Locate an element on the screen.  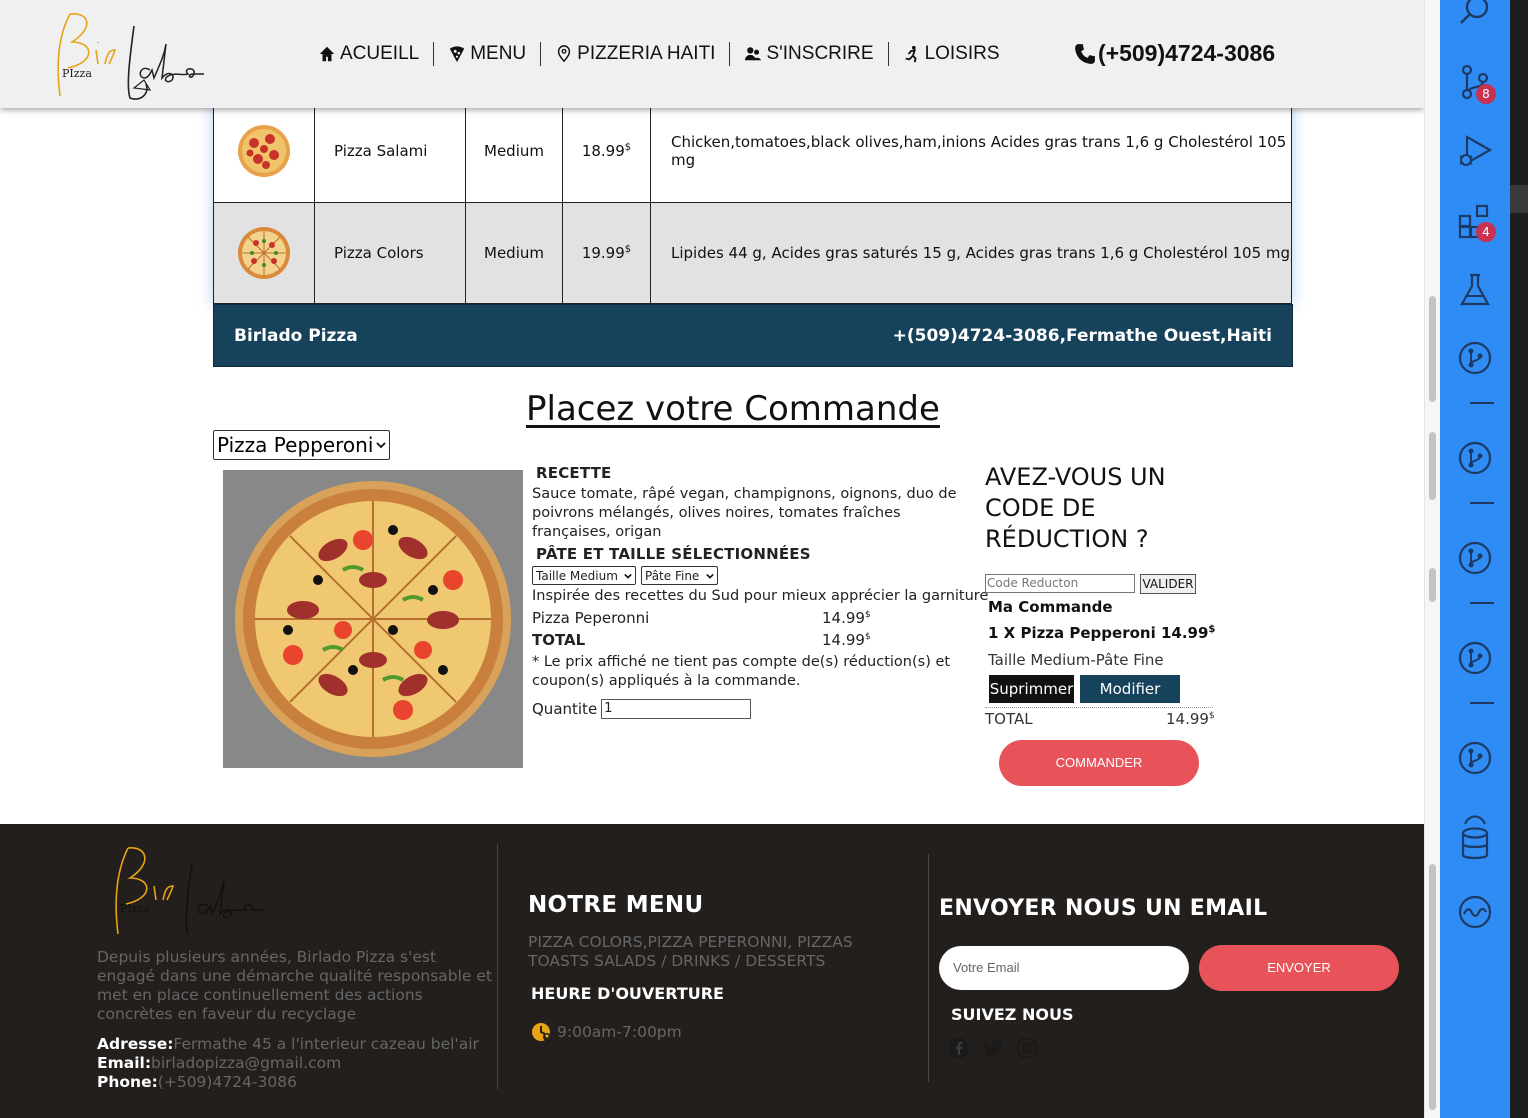
nav-label: ACUEILL is located at coordinates (380, 53).